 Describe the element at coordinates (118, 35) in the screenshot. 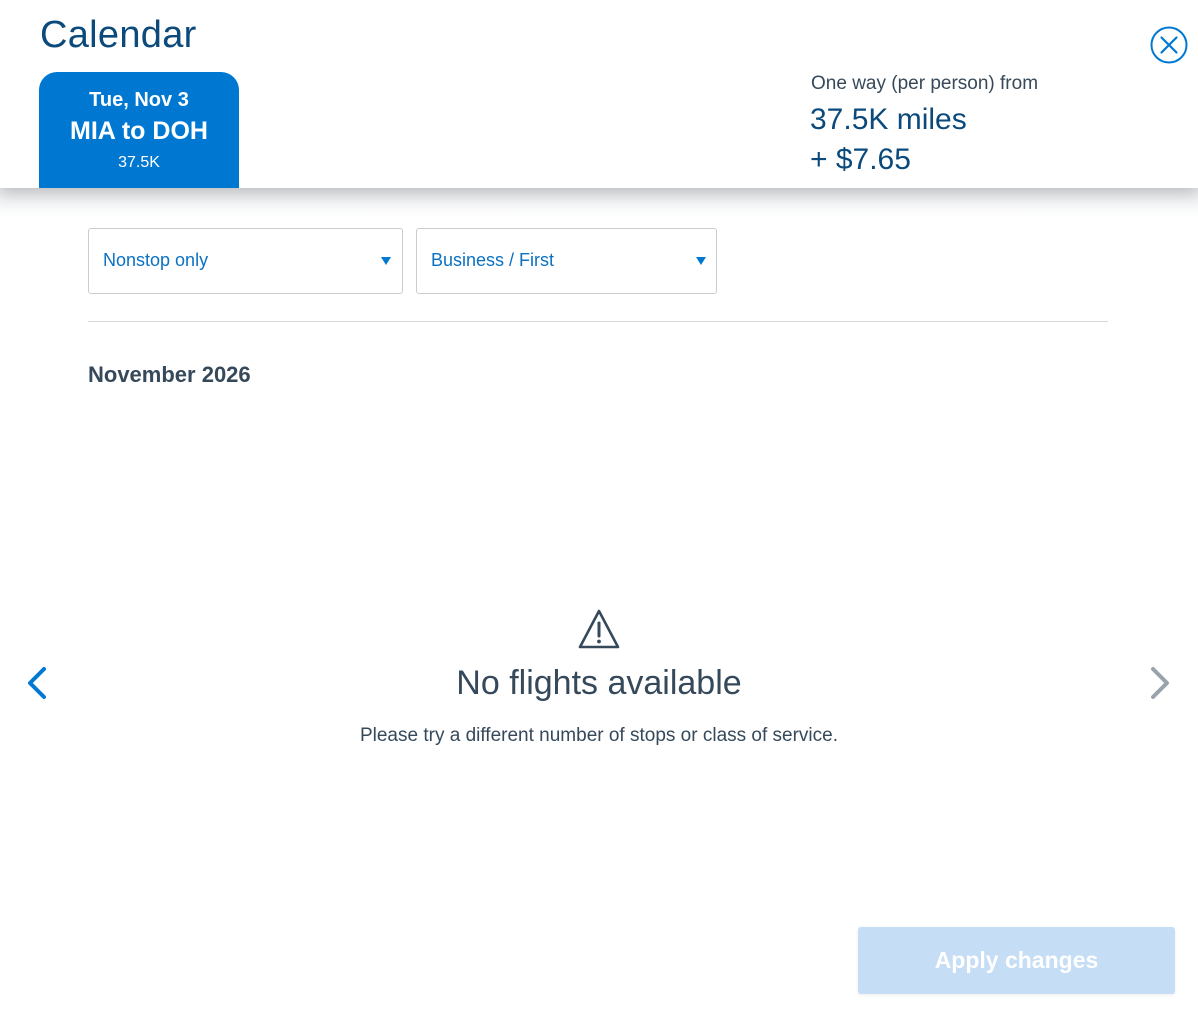

I see `page-title: Calendar` at that location.